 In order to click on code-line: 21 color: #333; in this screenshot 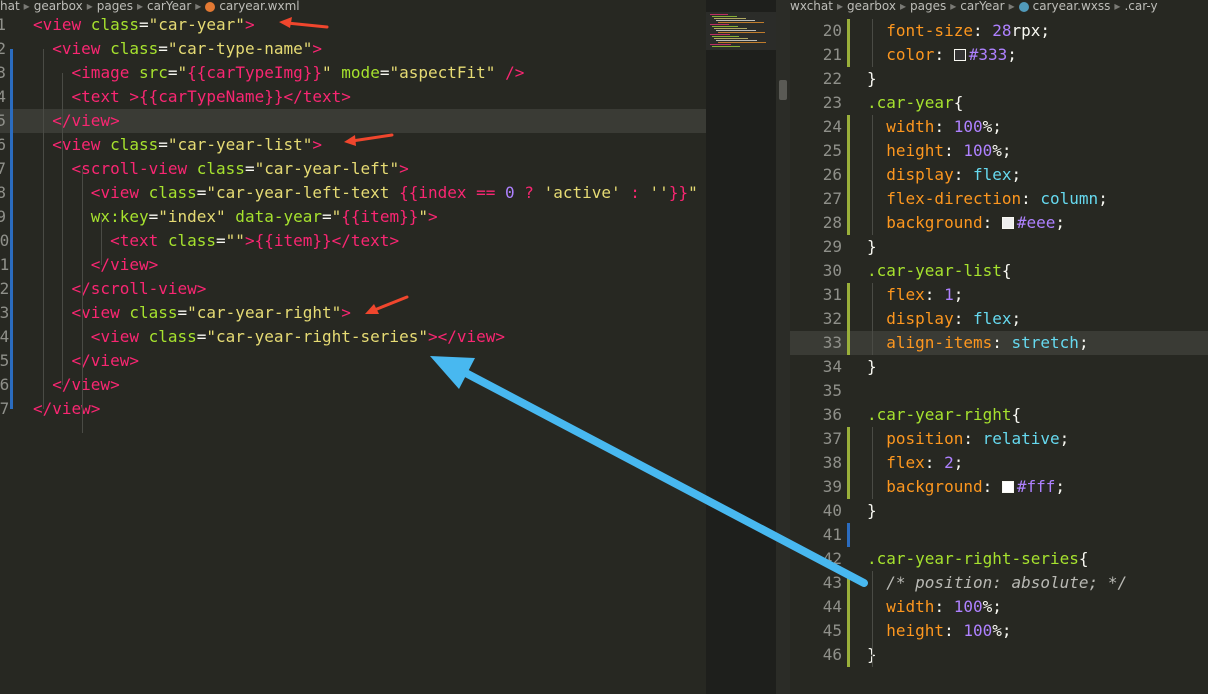, I will do `click(999, 55)`.